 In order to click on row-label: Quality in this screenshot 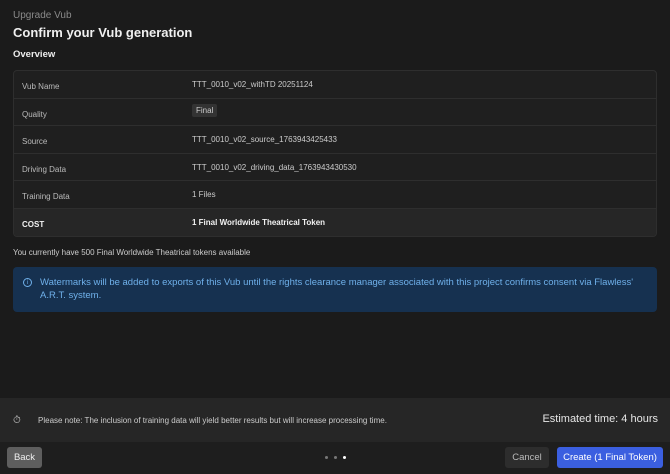, I will do `click(34, 114)`.